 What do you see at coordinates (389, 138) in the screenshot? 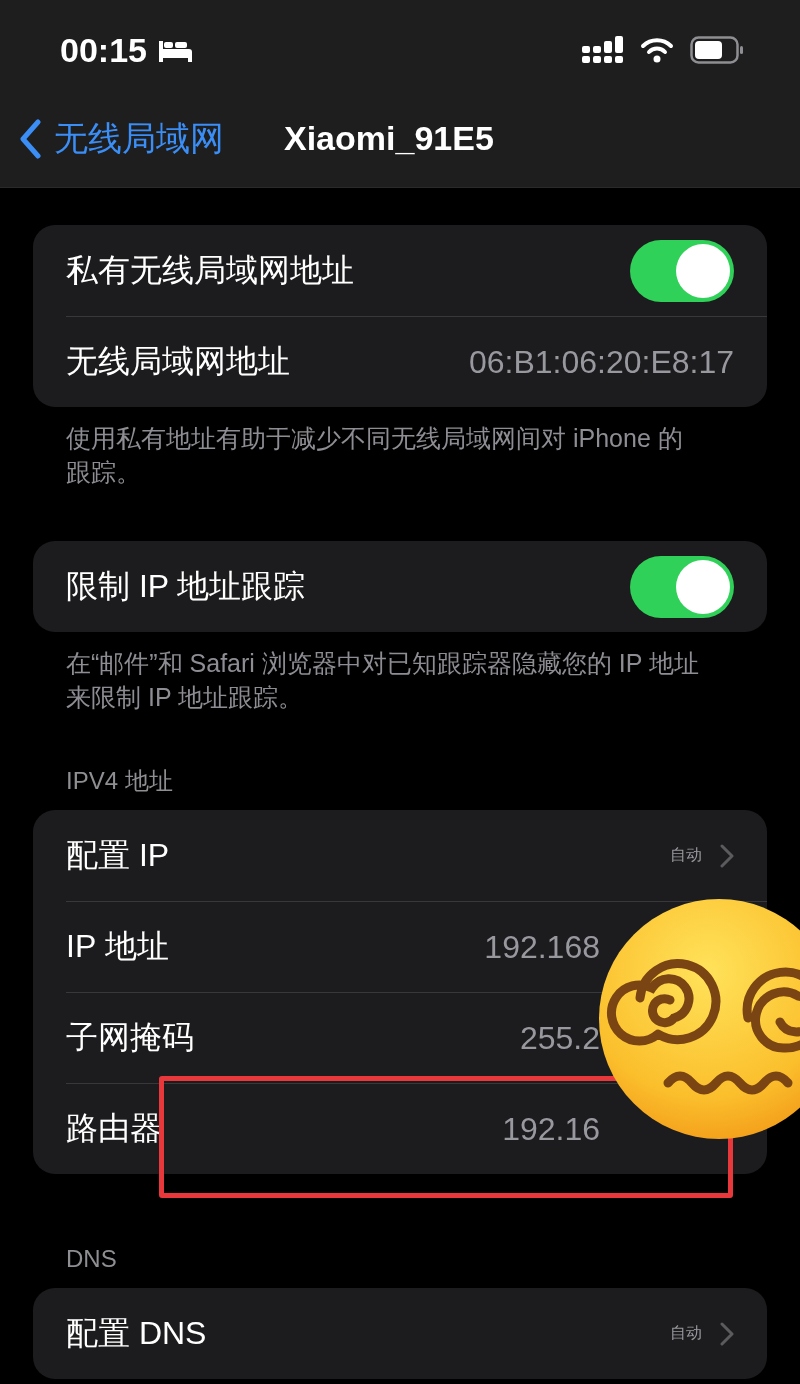
I see `page-title: Xiaomi_91E5` at bounding box center [389, 138].